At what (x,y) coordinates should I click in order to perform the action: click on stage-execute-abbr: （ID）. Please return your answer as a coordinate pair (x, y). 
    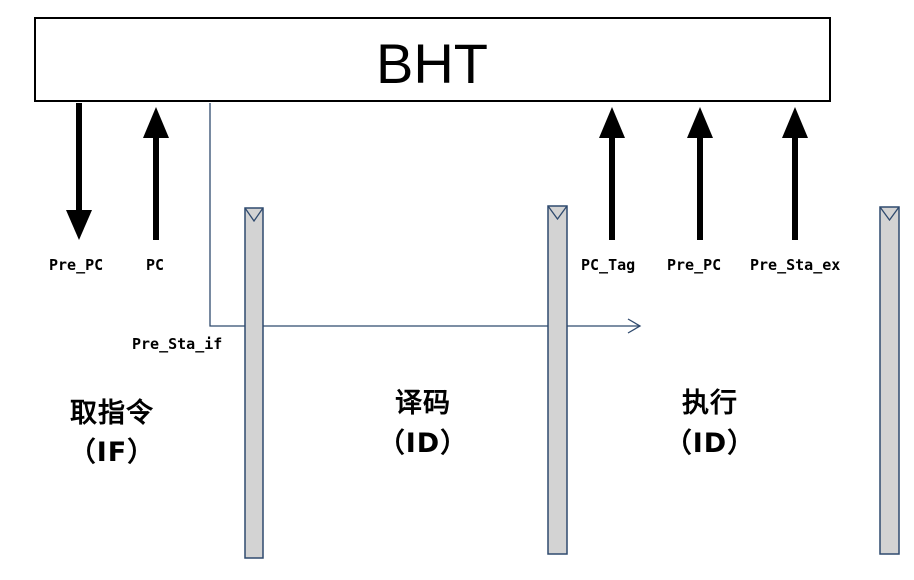
    Looking at the image, I should click on (710, 443).